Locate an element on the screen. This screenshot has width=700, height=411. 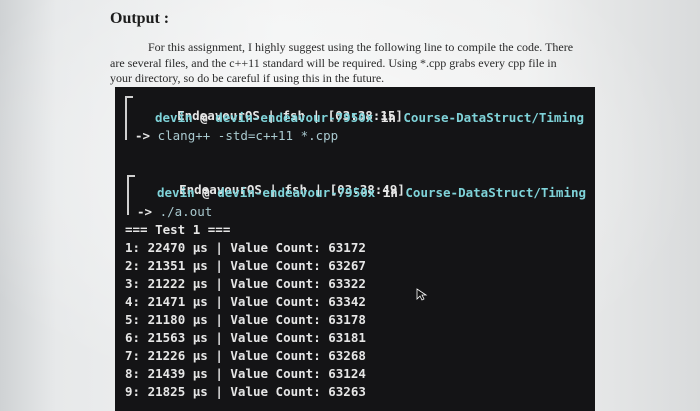
command-text: ./a.out is located at coordinates (186, 211).